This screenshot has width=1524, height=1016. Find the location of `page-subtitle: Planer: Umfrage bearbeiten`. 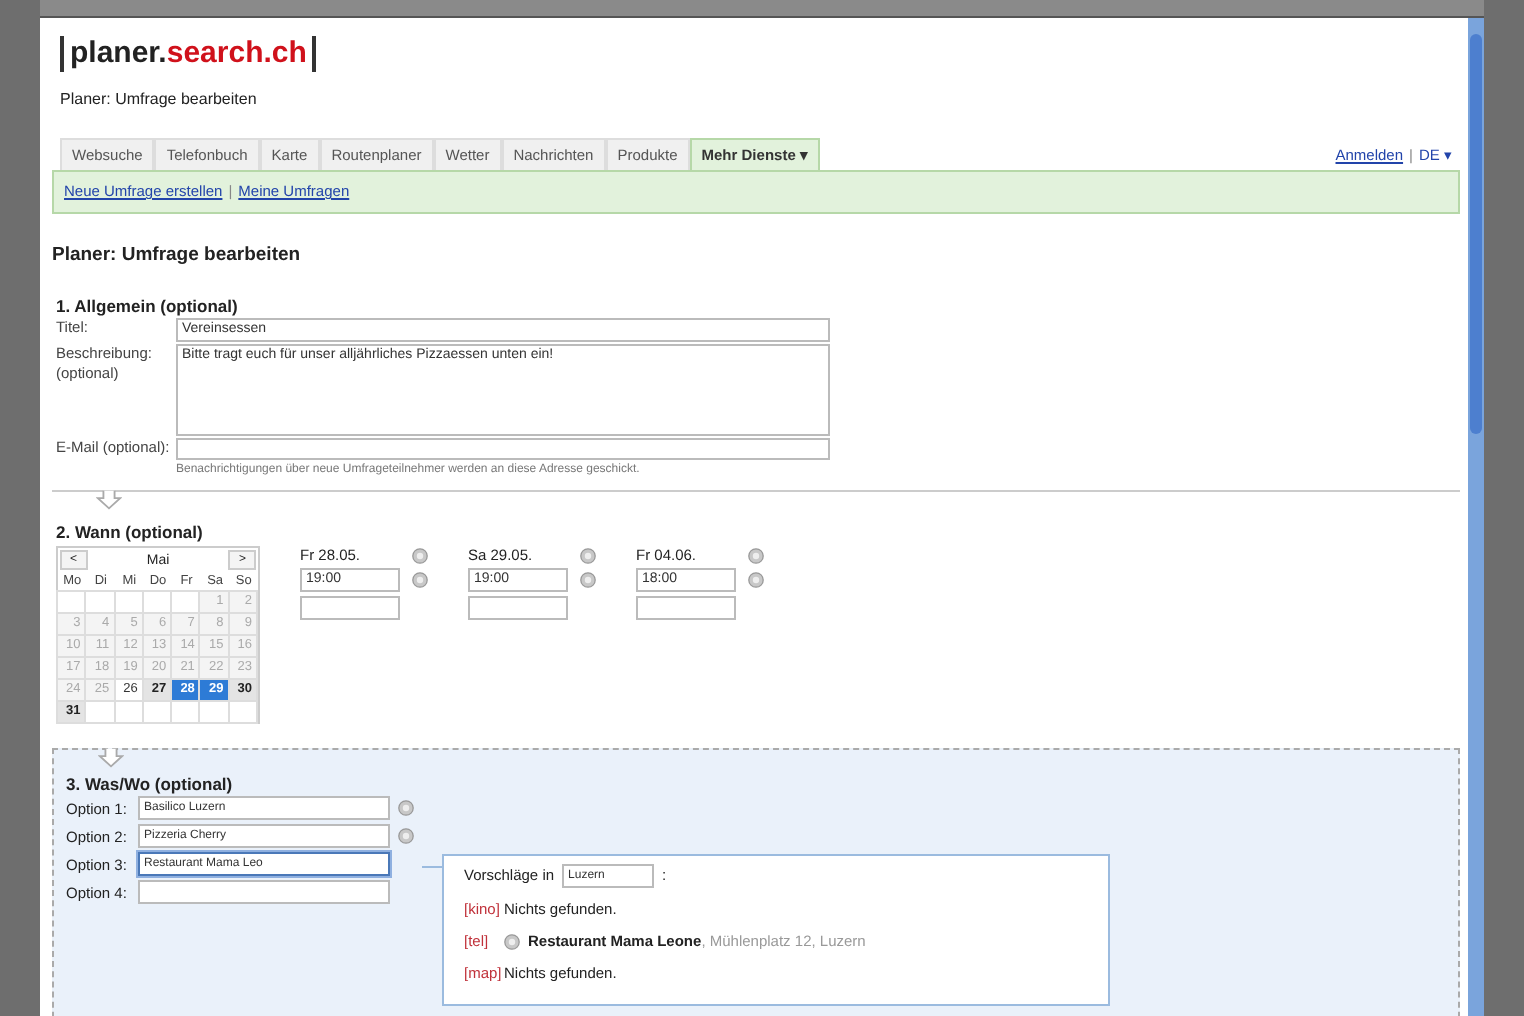

page-subtitle: Planer: Umfrage bearbeiten is located at coordinates (159, 99).